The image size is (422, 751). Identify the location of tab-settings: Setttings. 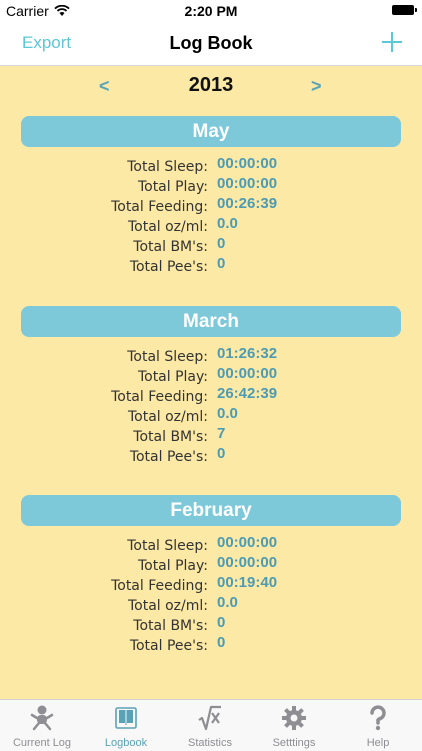
(294, 725).